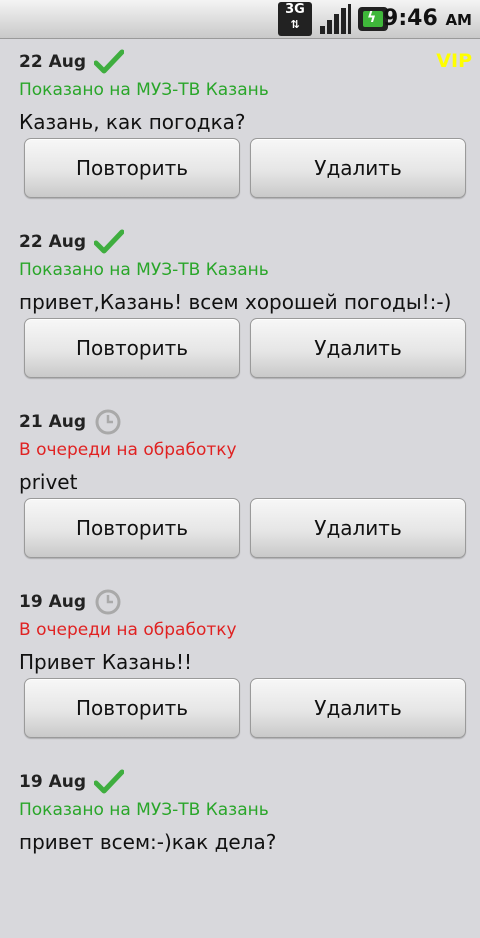 The width and height of the screenshot is (480, 938). Describe the element at coordinates (53, 422) in the screenshot. I see `message-date: 21 Aug` at that location.